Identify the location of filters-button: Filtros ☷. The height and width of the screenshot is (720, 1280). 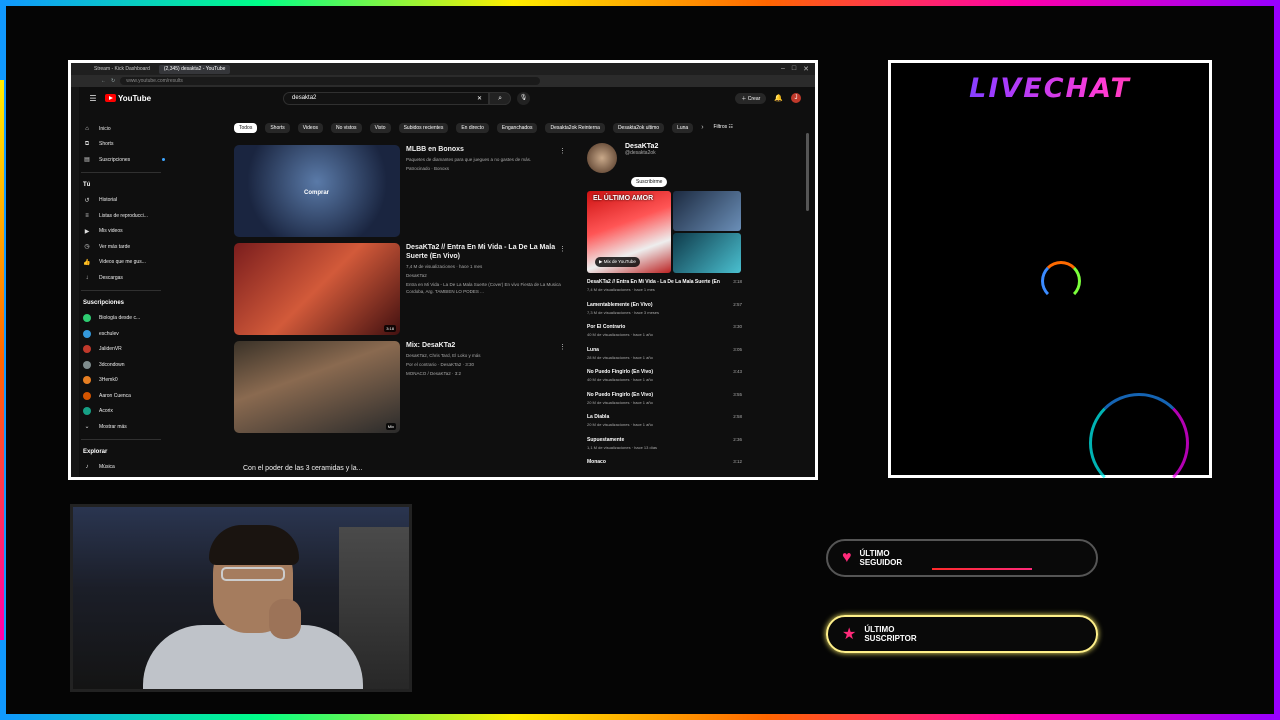
(724, 127).